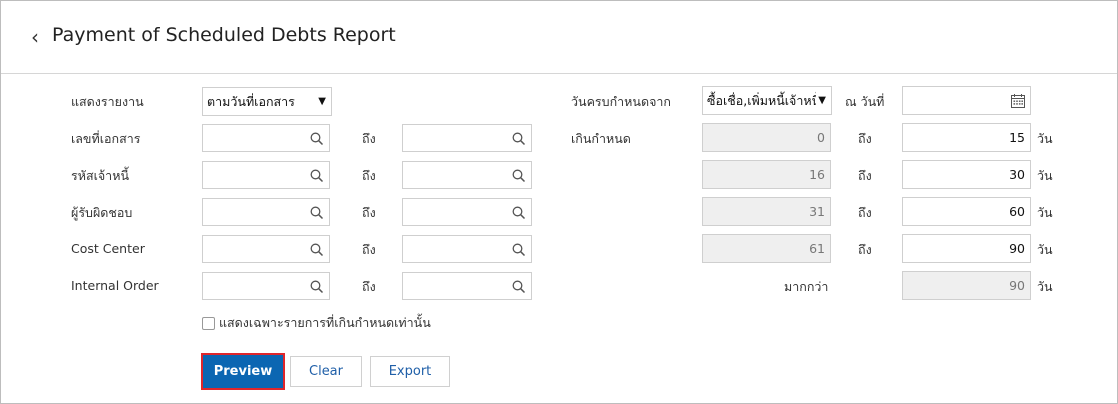 Image resolution: width=1118 pixels, height=404 pixels. Describe the element at coordinates (806, 286) in the screenshot. I see `more-than-label: มากกว่า` at that location.